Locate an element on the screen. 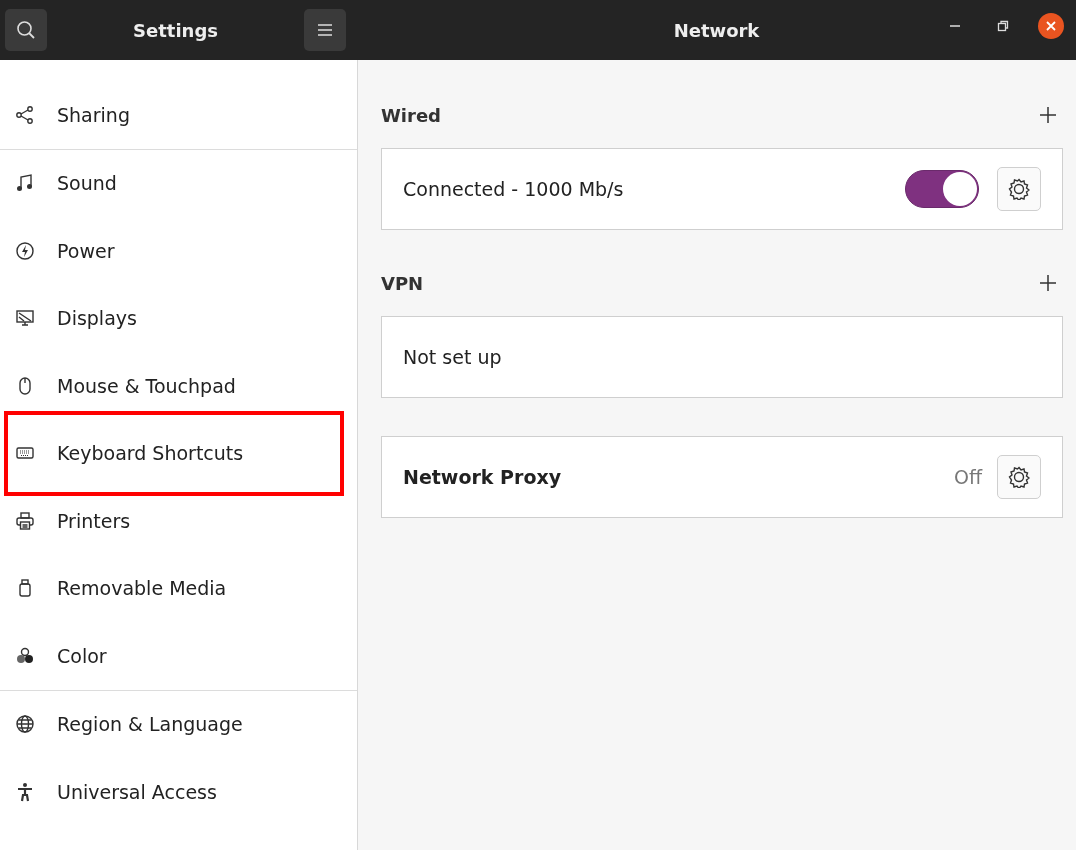  sidebar-item: Printers is located at coordinates (178, 521).